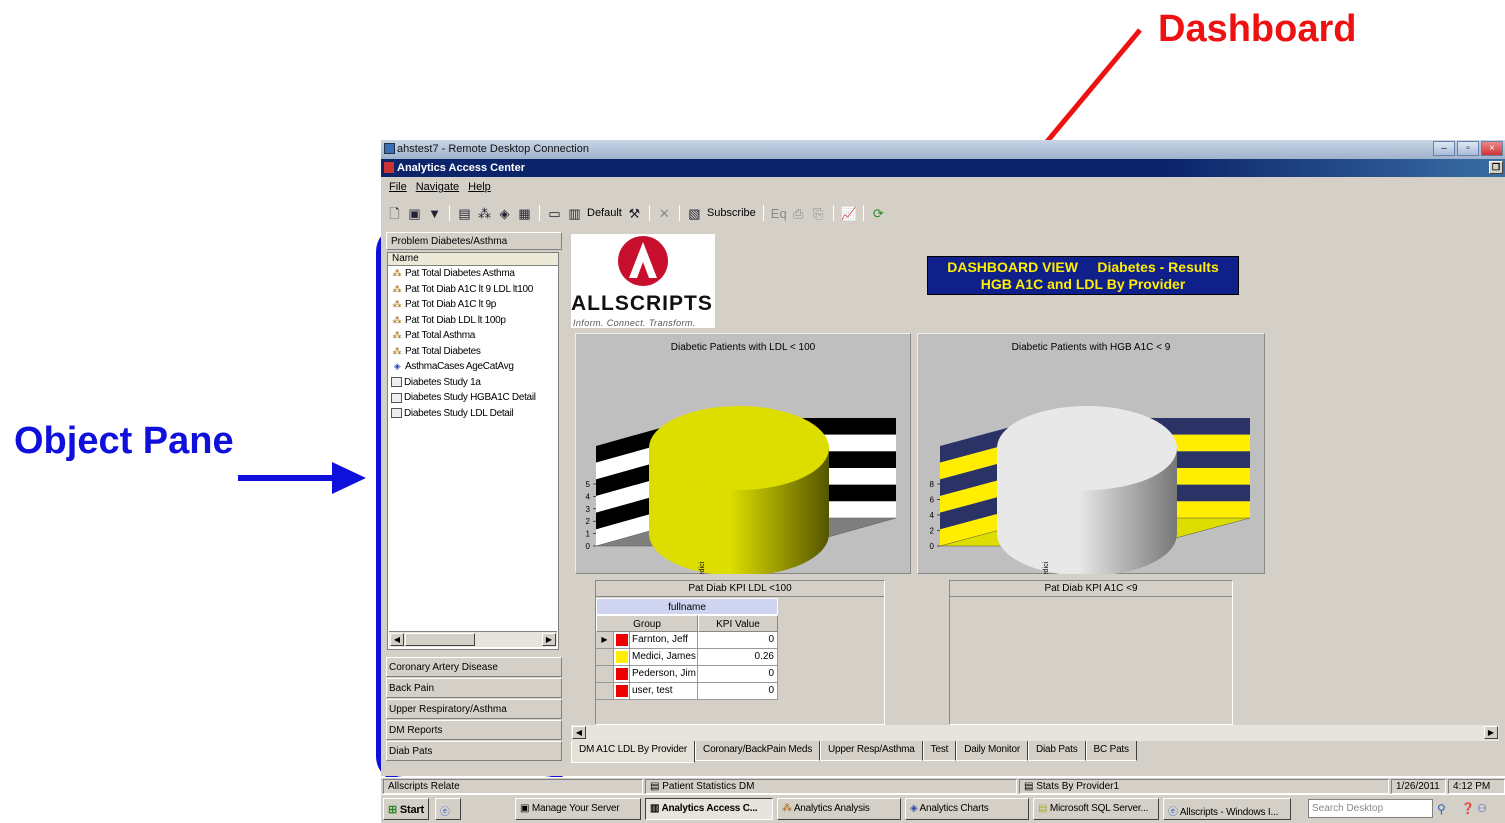 Image resolution: width=1505 pixels, height=823 pixels. What do you see at coordinates (1444, 148) in the screenshot?
I see `minimize-button: –` at bounding box center [1444, 148].